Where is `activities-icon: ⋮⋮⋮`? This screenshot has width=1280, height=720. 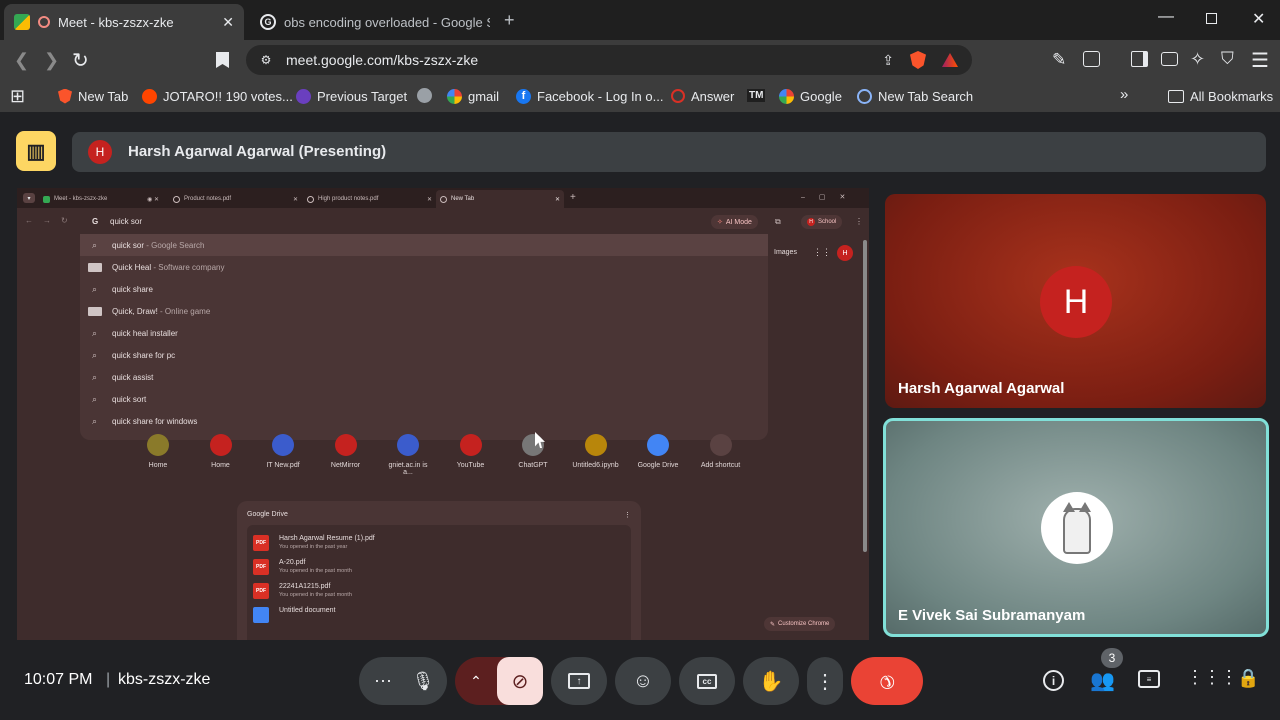 activities-icon: ⋮⋮⋮ is located at coordinates (1212, 677).